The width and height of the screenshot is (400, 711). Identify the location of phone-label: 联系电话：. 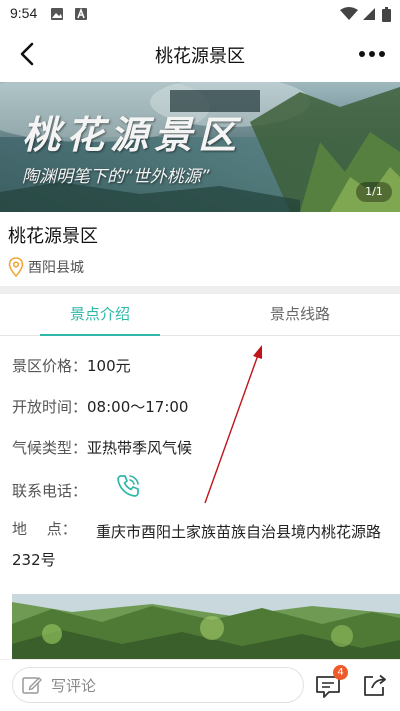
(50, 491).